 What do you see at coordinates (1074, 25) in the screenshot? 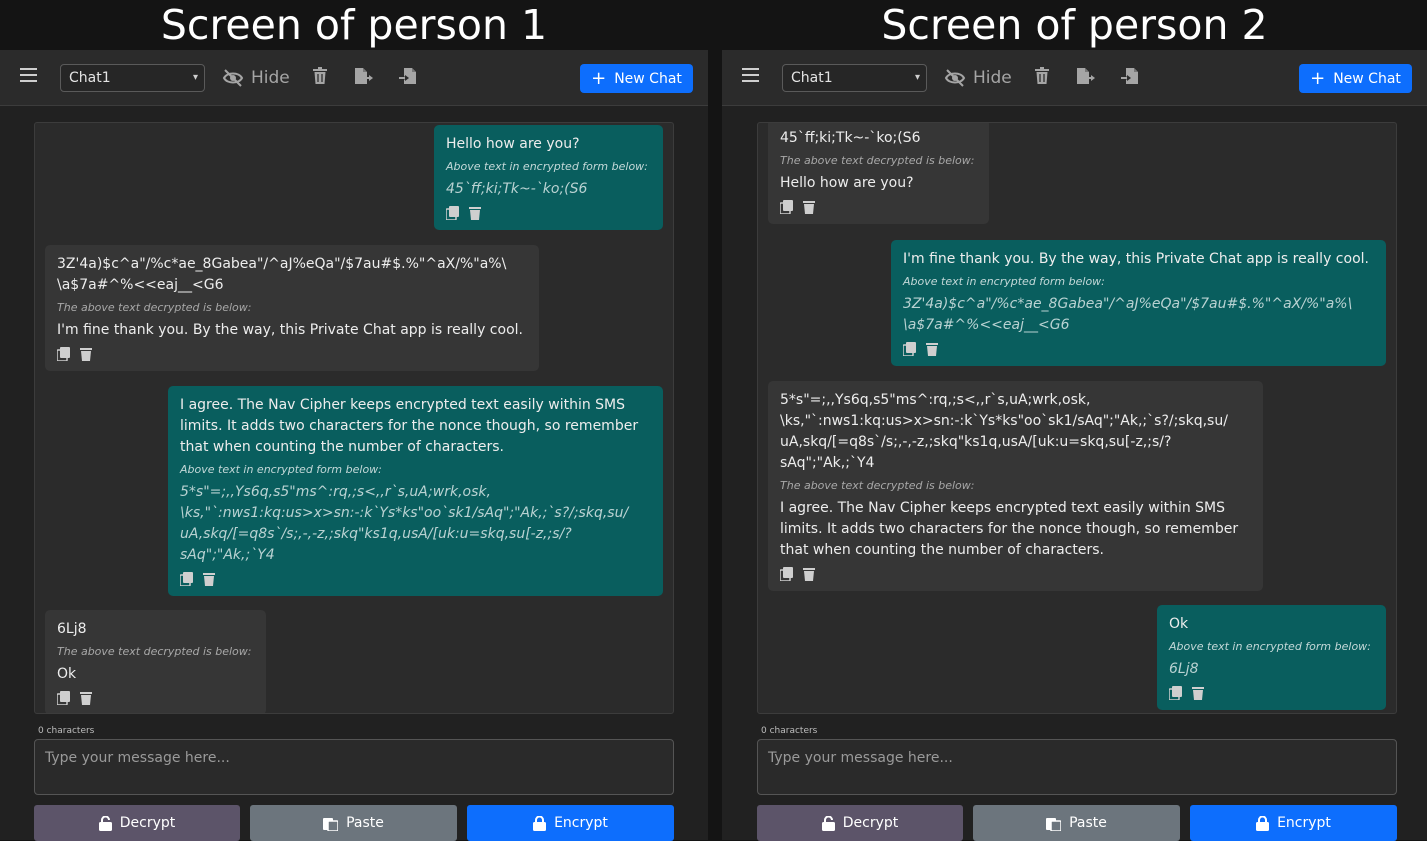
I see `screen-title: Screen of person 2` at bounding box center [1074, 25].